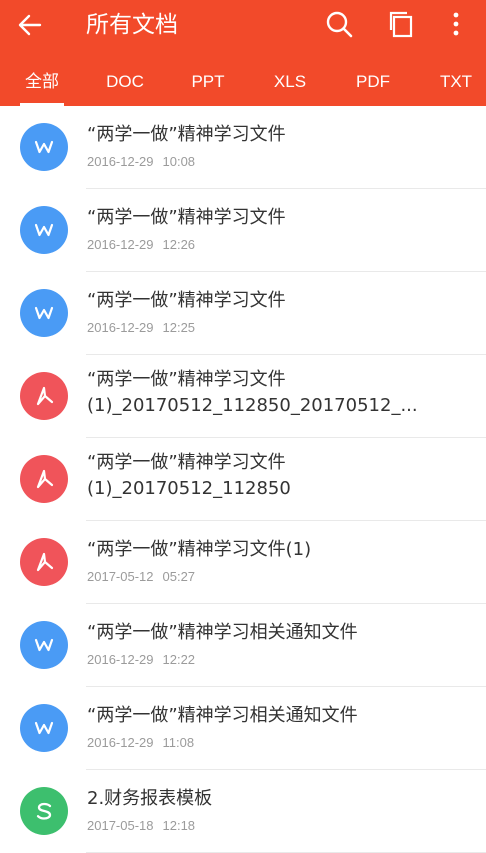 The width and height of the screenshot is (486, 853). Describe the element at coordinates (243, 313) in the screenshot. I see `file-row: “两学一做”精神学习文件 2016-12-29 12:25` at that location.